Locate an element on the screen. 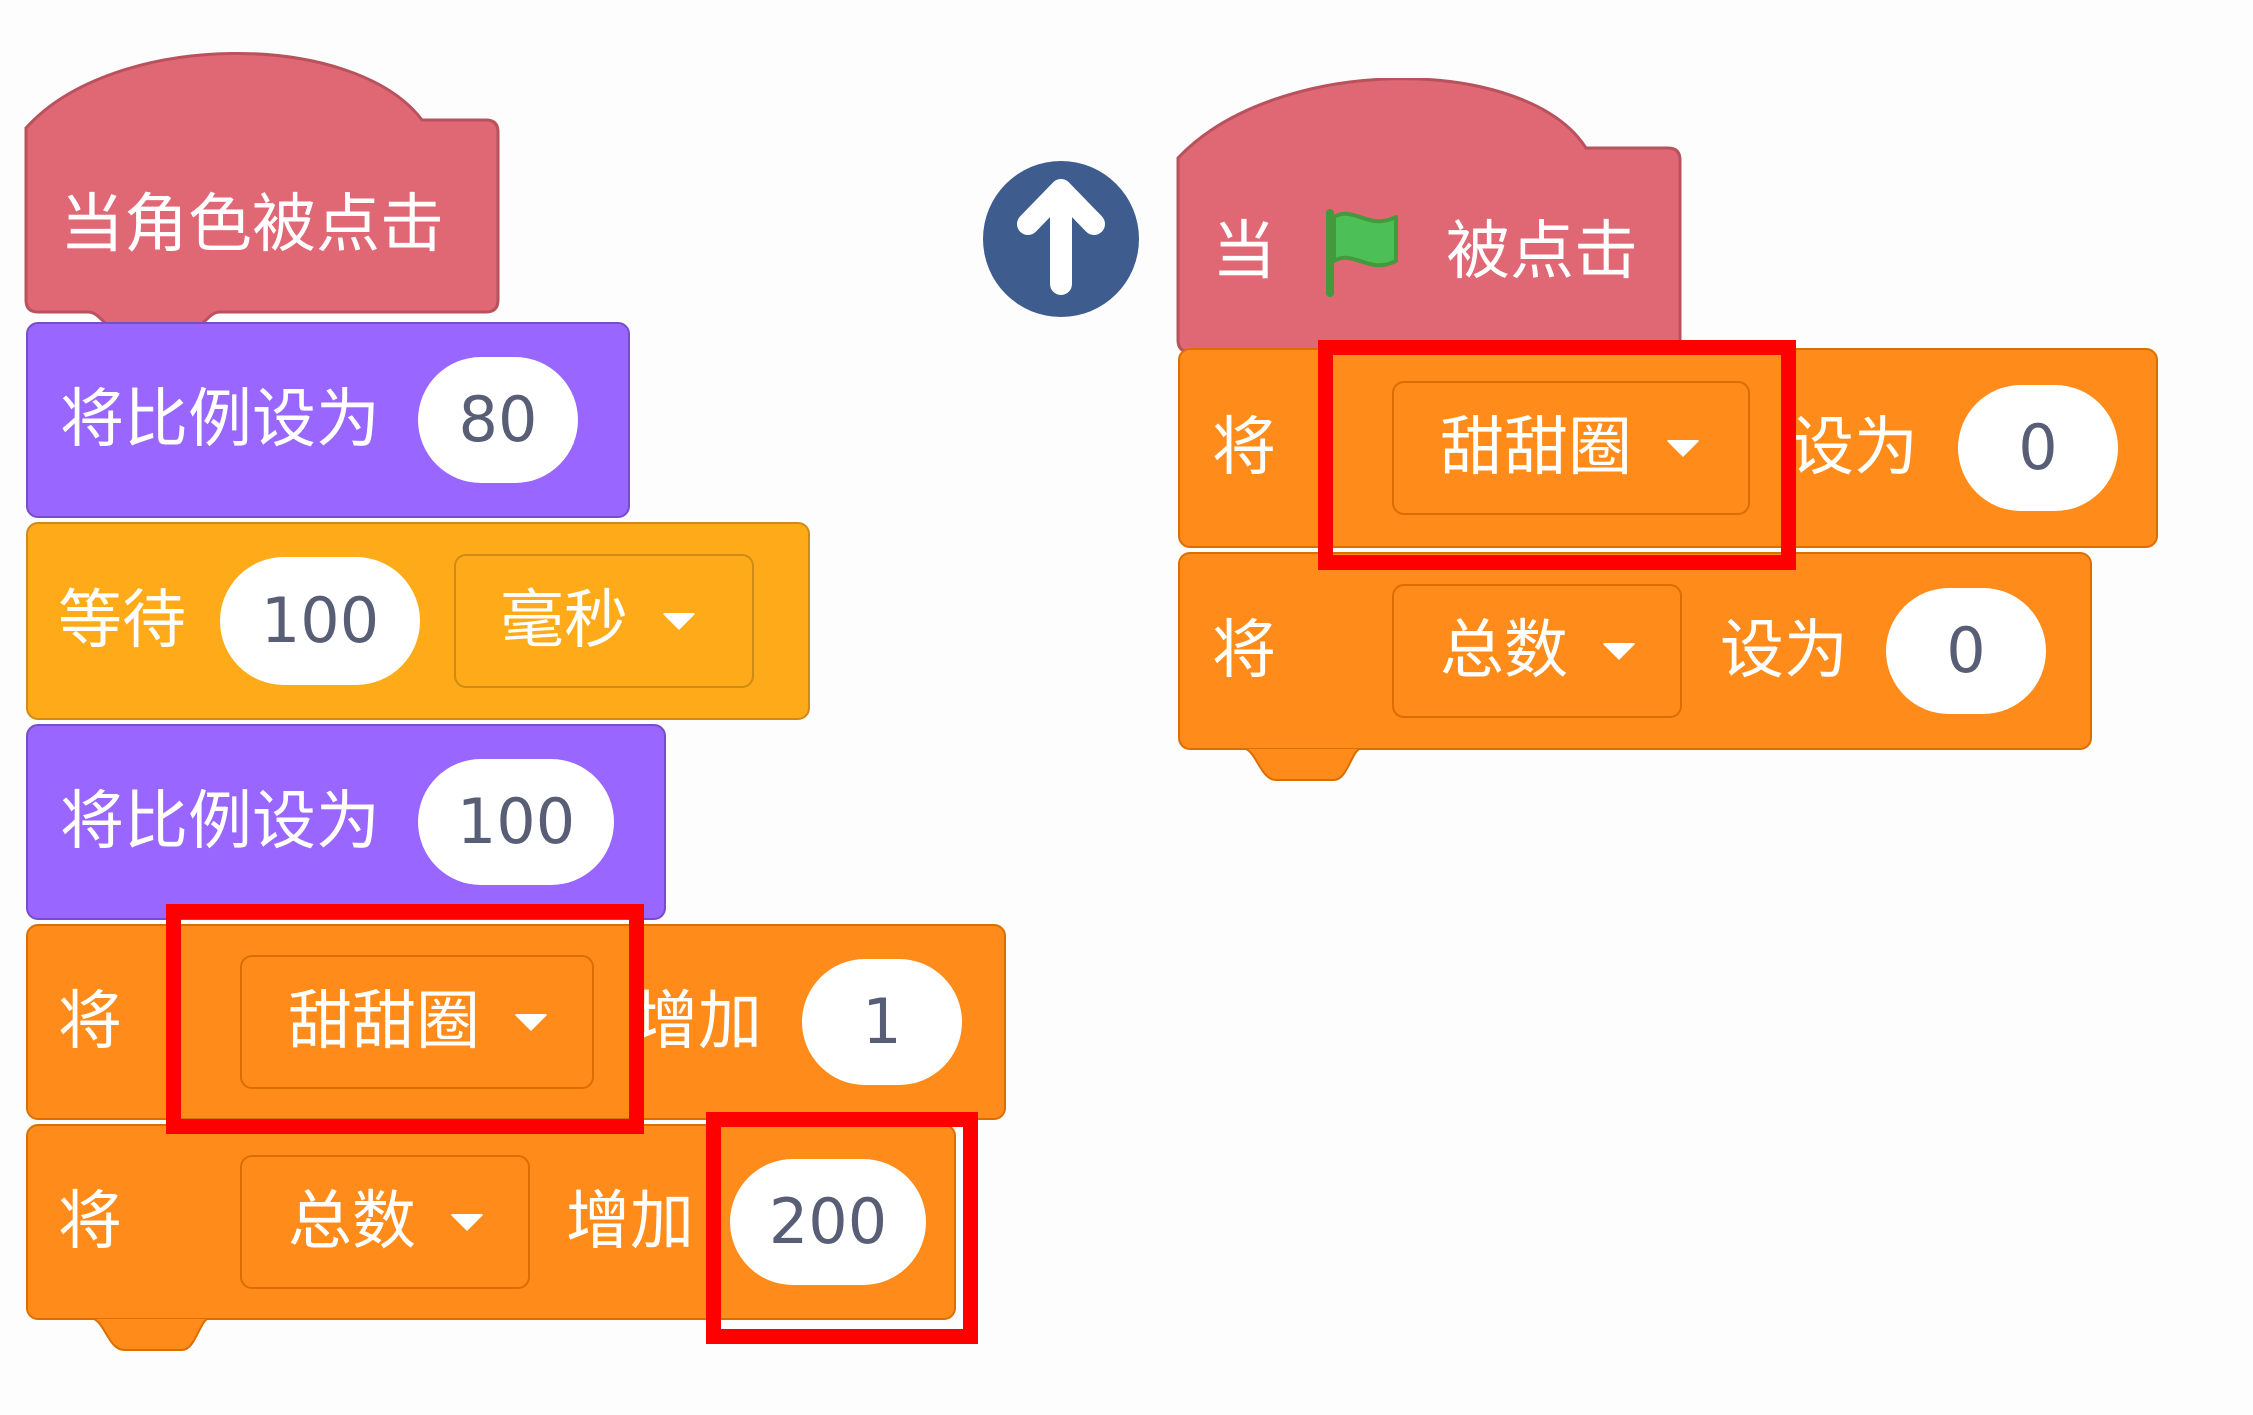 Image resolution: width=2253 pixels, height=1415 pixels. change-total-block: 将 总数 增加 200 is located at coordinates (491, 1222).